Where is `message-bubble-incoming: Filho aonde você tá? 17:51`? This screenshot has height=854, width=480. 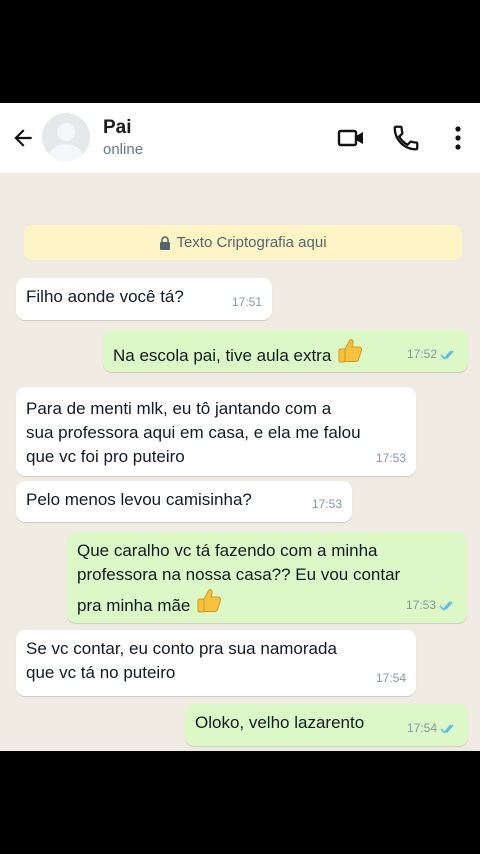 message-bubble-incoming: Filho aonde você tá? 17:51 is located at coordinates (144, 299).